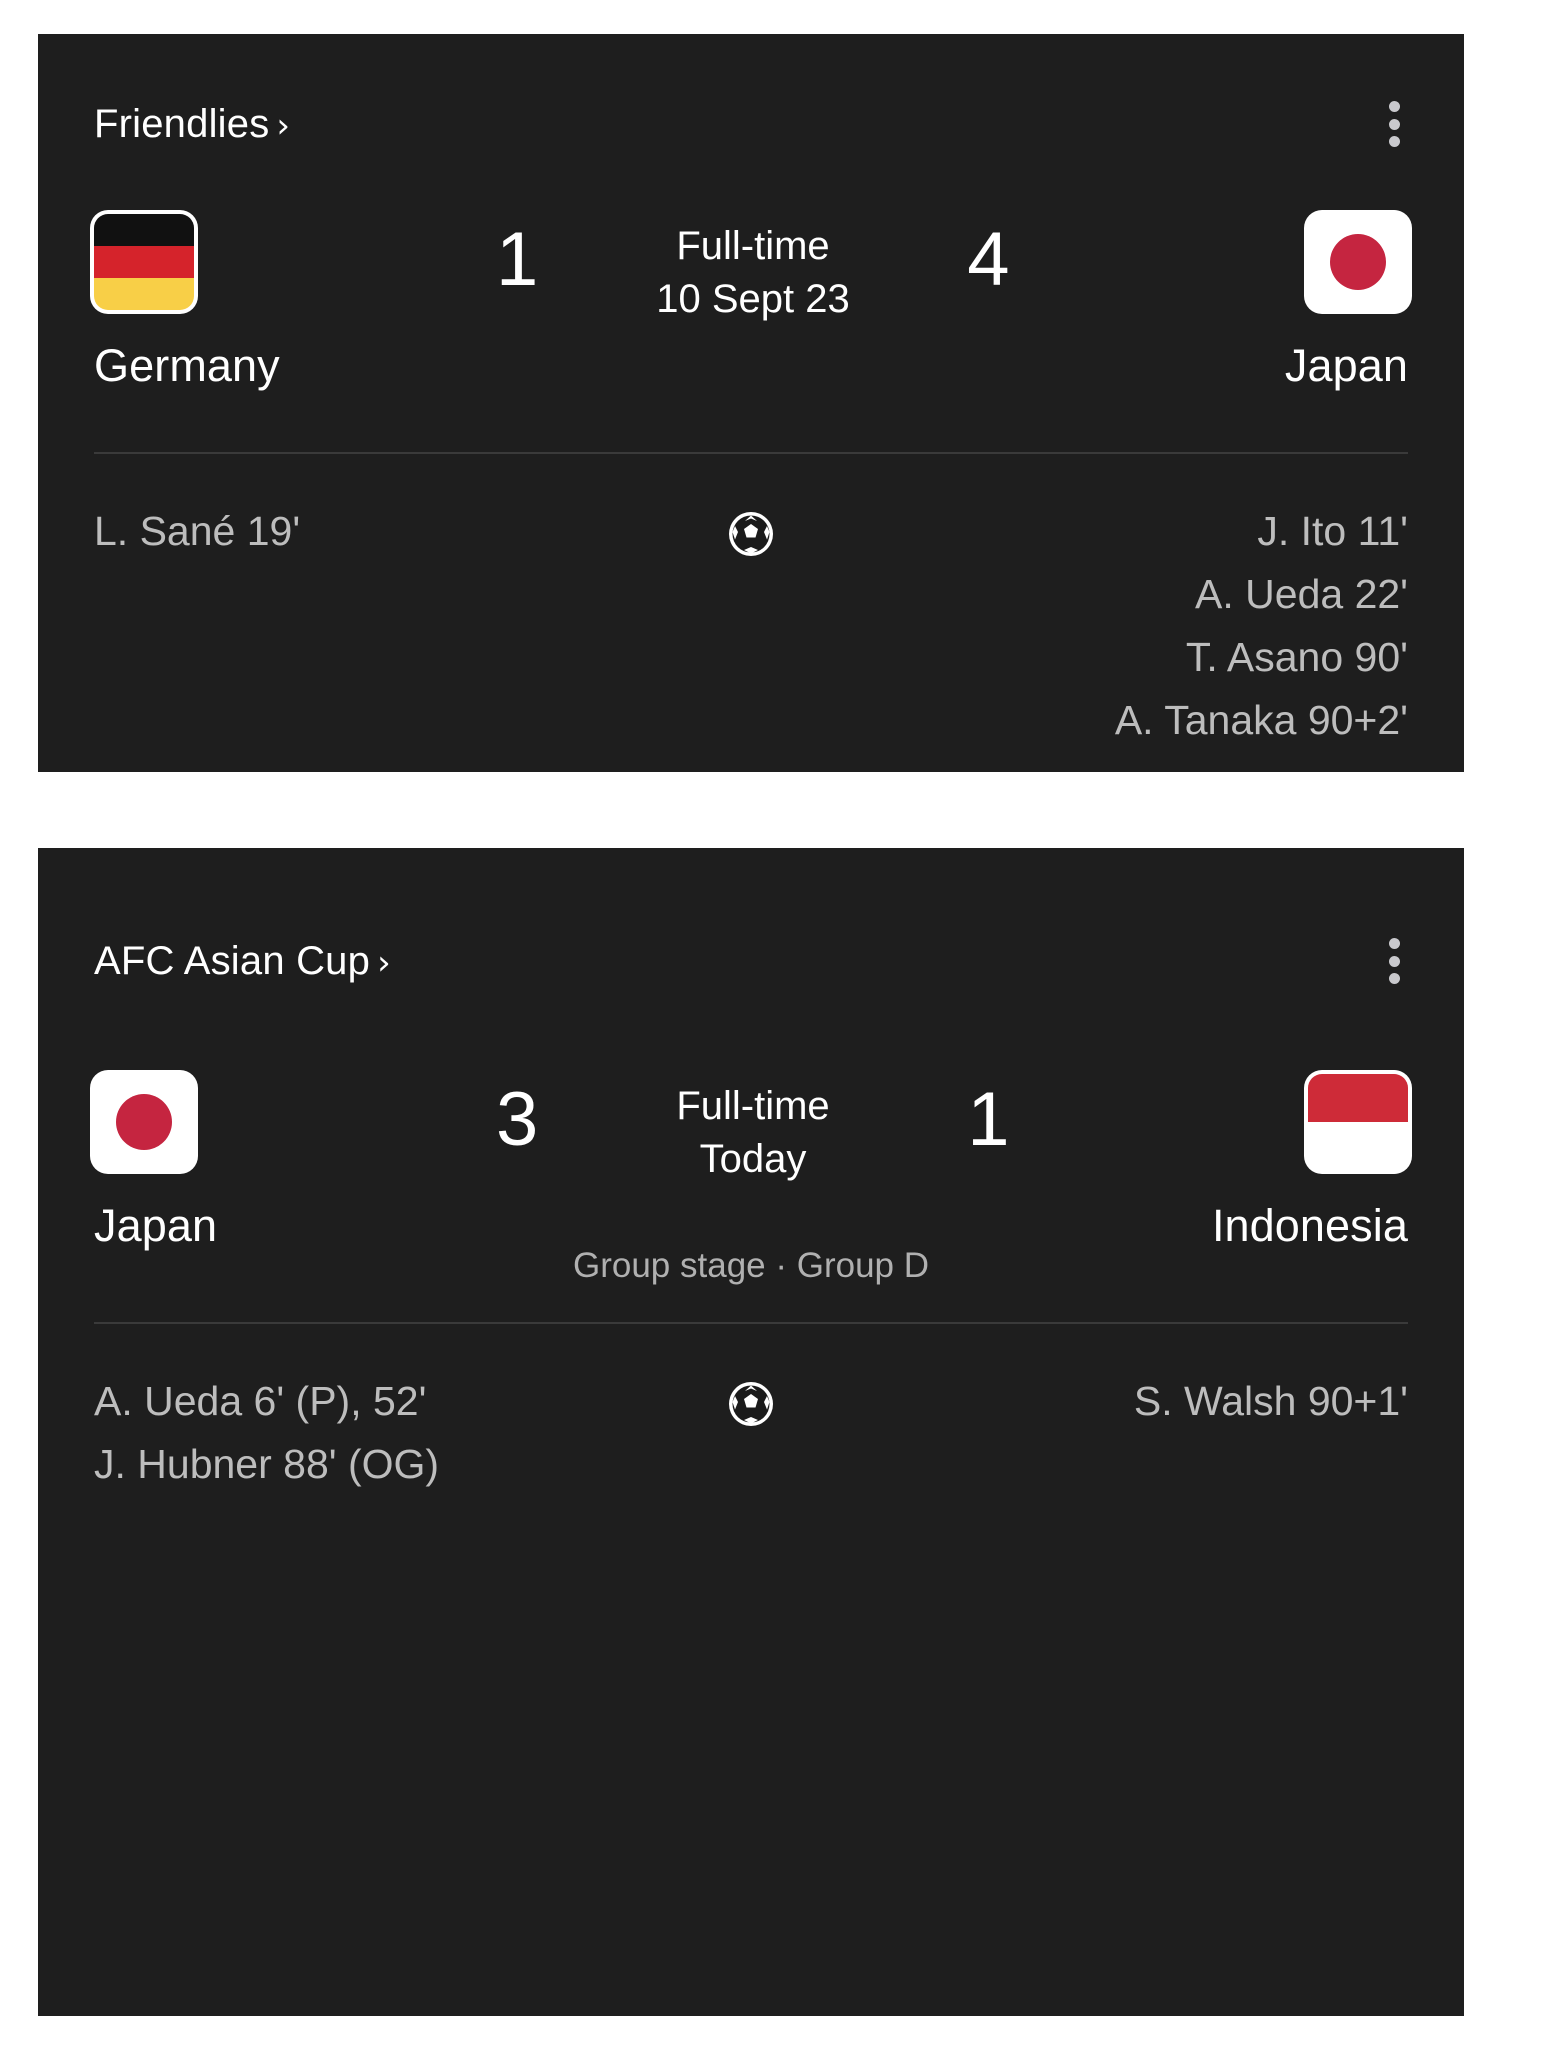 Image resolution: width=1553 pixels, height=2048 pixels. Describe the element at coordinates (517, 259) in the screenshot. I see `home-score: 1` at that location.